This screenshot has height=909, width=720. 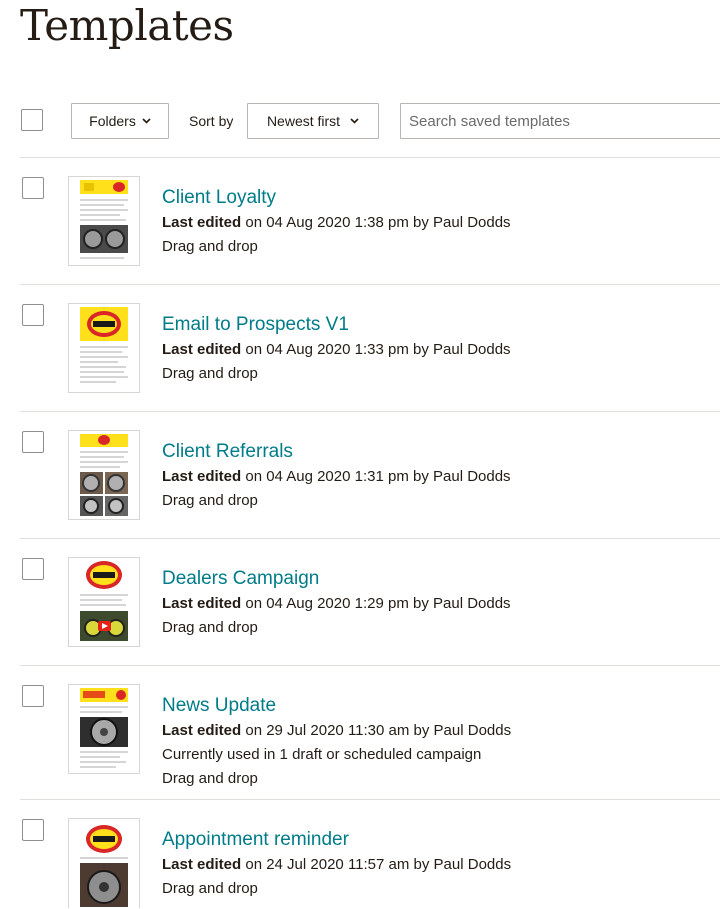 I want to click on last-edited-text: on 04 Aug 2020 1:29 pm by Paul Dodds, so click(x=376, y=603).